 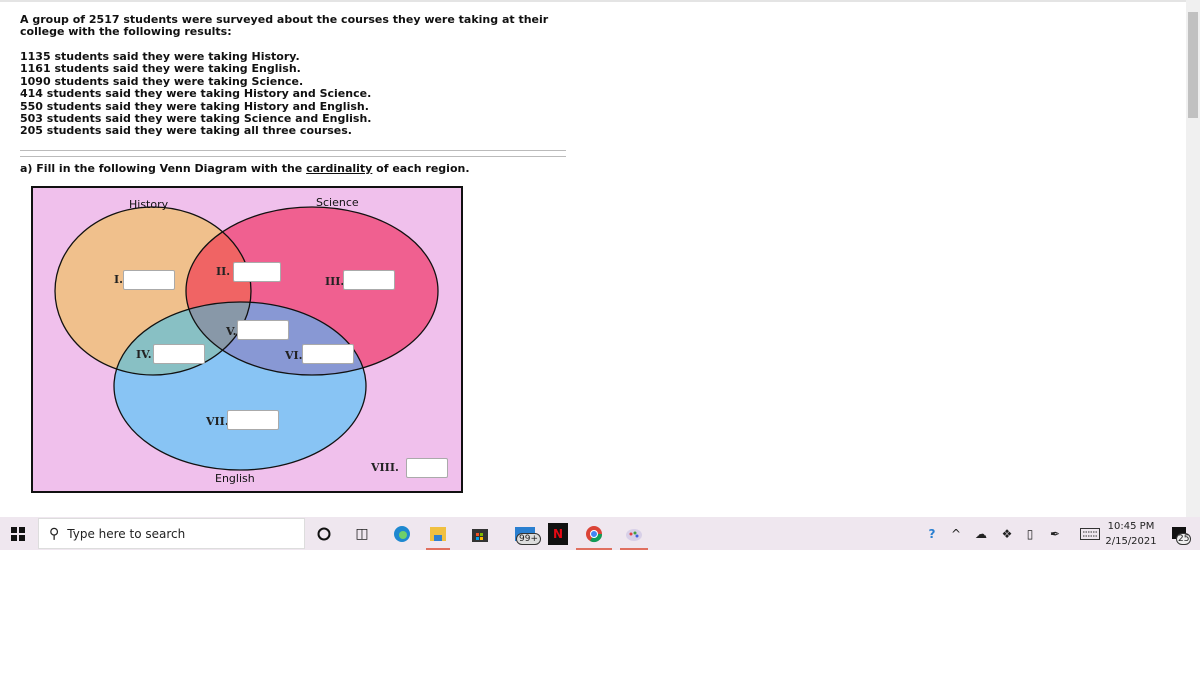 I want to click on paint-icon, so click(x=634, y=533).